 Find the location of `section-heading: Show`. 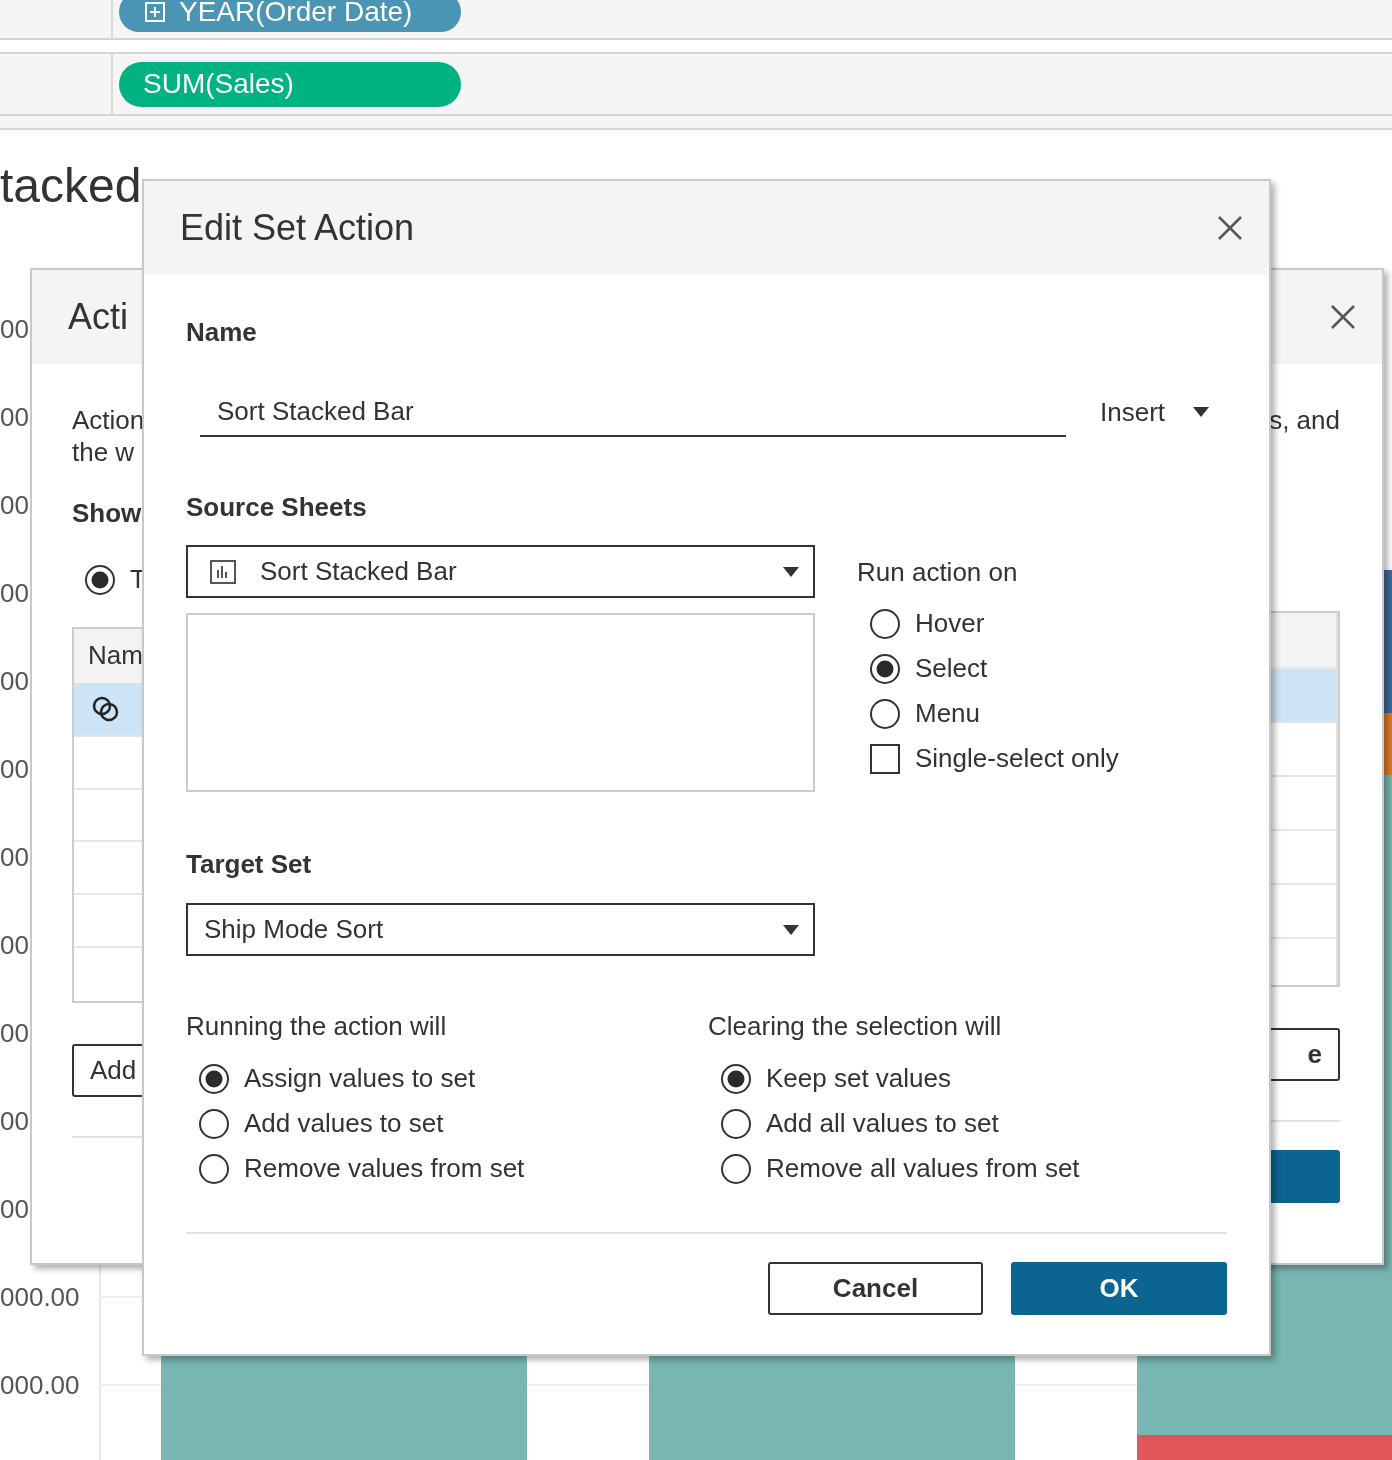

section-heading: Show is located at coordinates (107, 513).